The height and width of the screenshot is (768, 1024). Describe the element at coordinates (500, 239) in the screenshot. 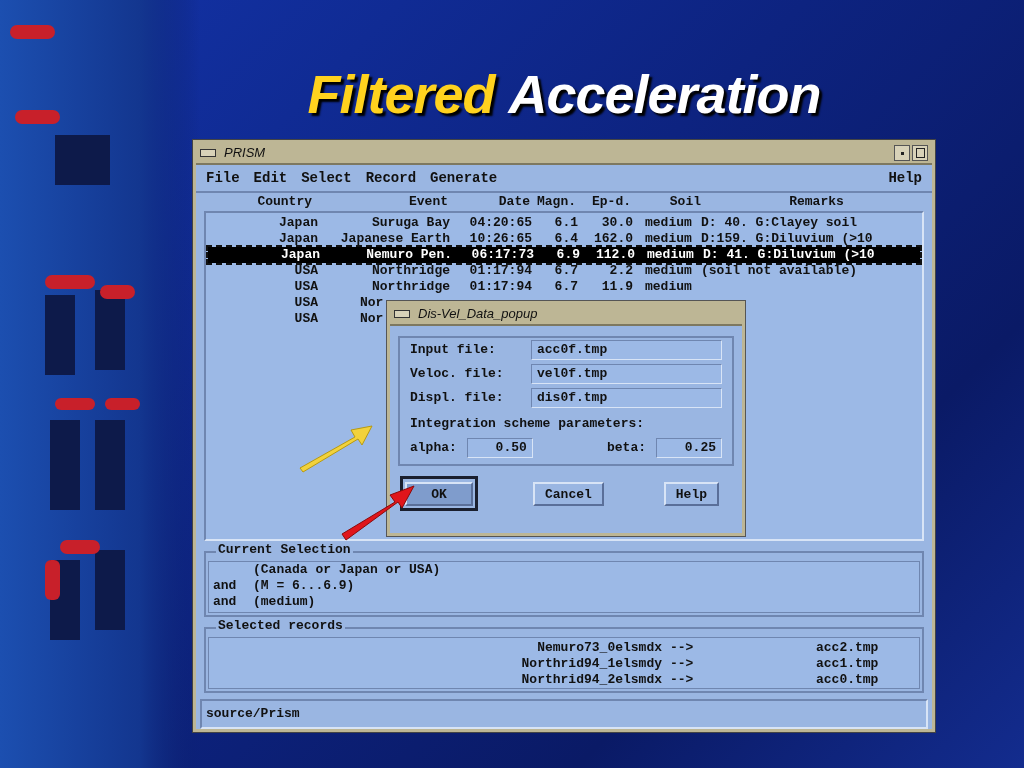

I see `table-cell-text: 10:26:65` at that location.